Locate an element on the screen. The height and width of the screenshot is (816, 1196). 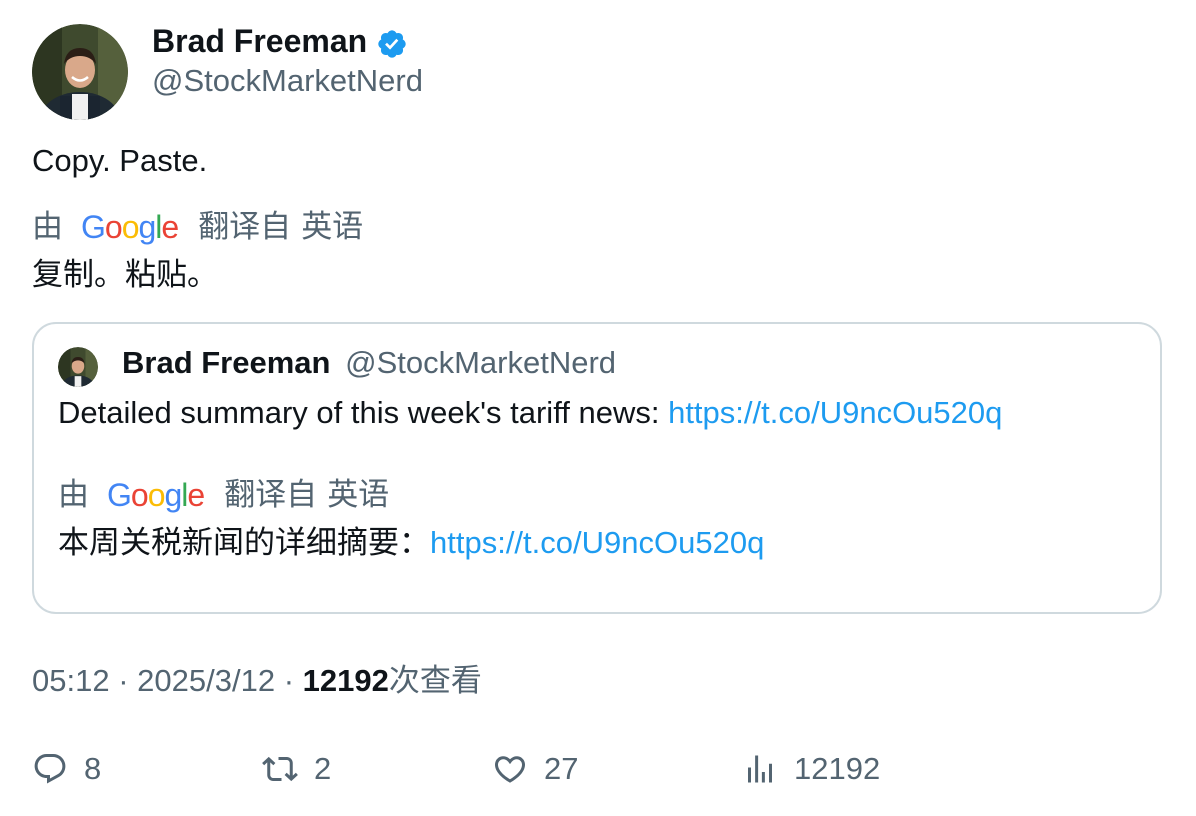
translation-attribution: 由 Google 翻译自 英语 is located at coordinates (197, 227).